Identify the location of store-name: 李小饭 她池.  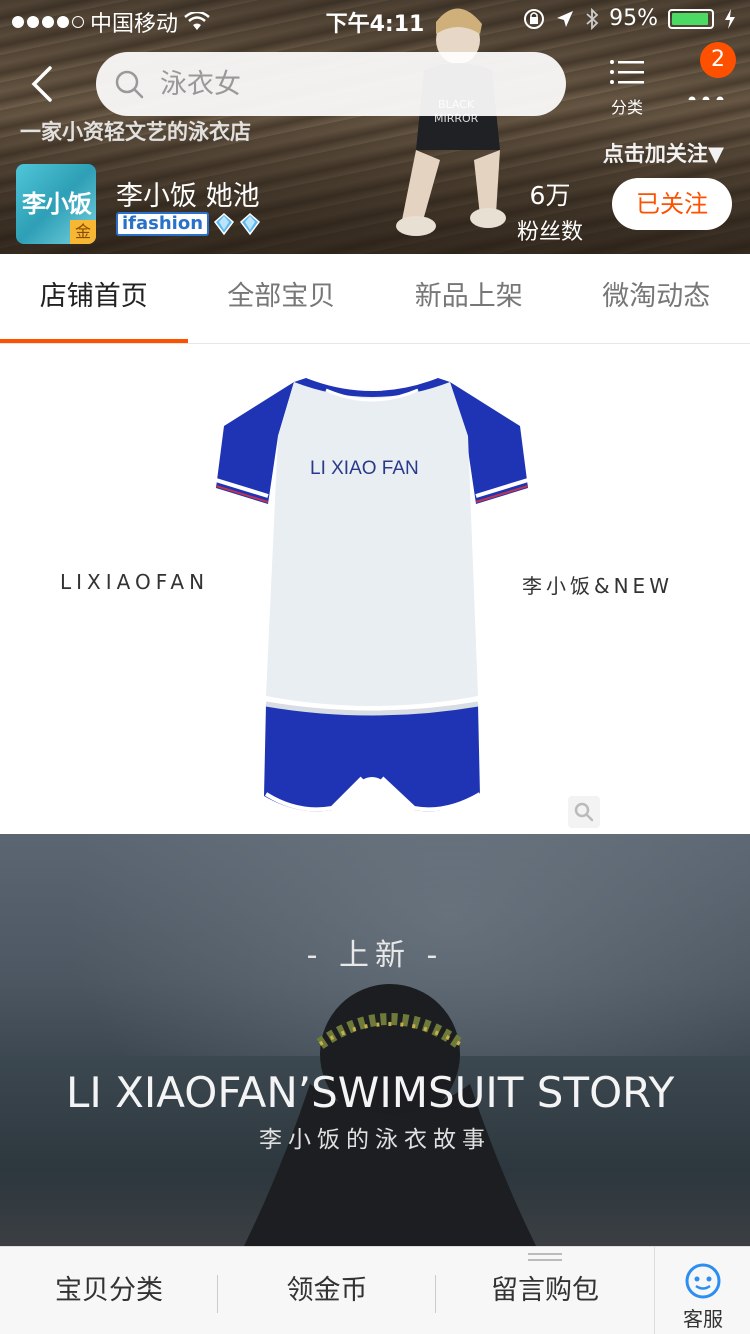
(188, 193).